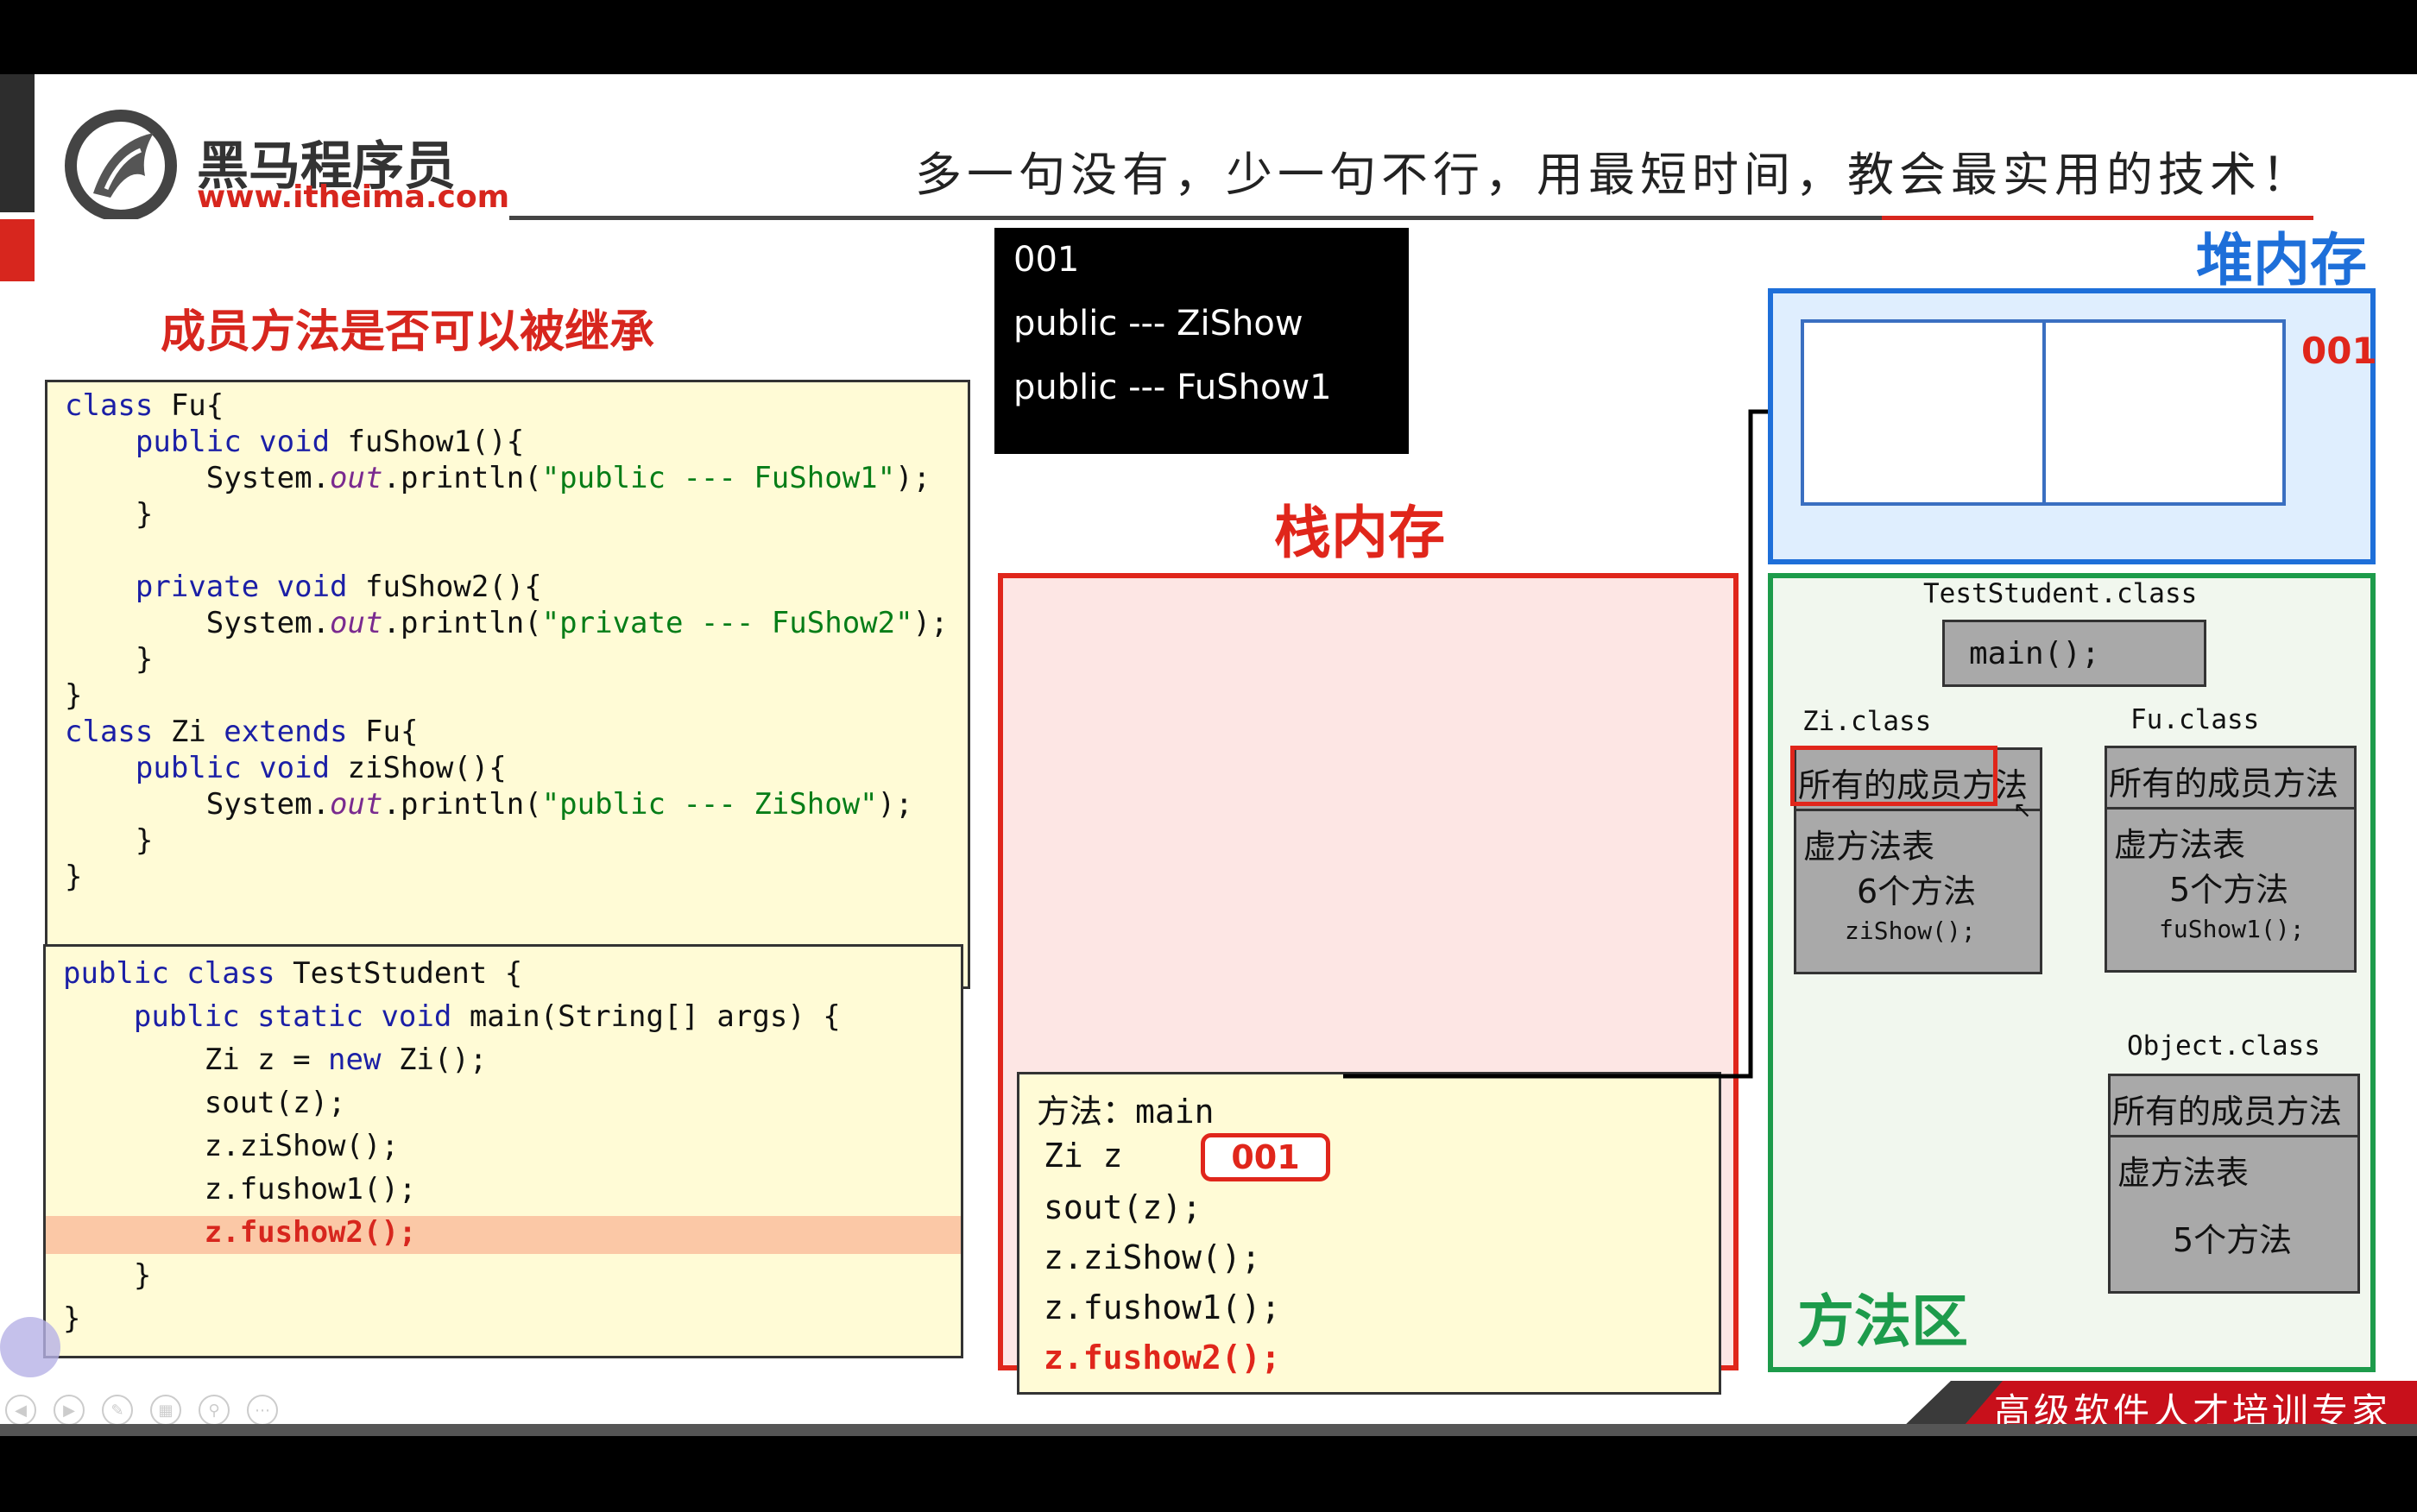  What do you see at coordinates (2232, 929) in the screenshot?
I see `fu-method-name: fuShow1();` at bounding box center [2232, 929].